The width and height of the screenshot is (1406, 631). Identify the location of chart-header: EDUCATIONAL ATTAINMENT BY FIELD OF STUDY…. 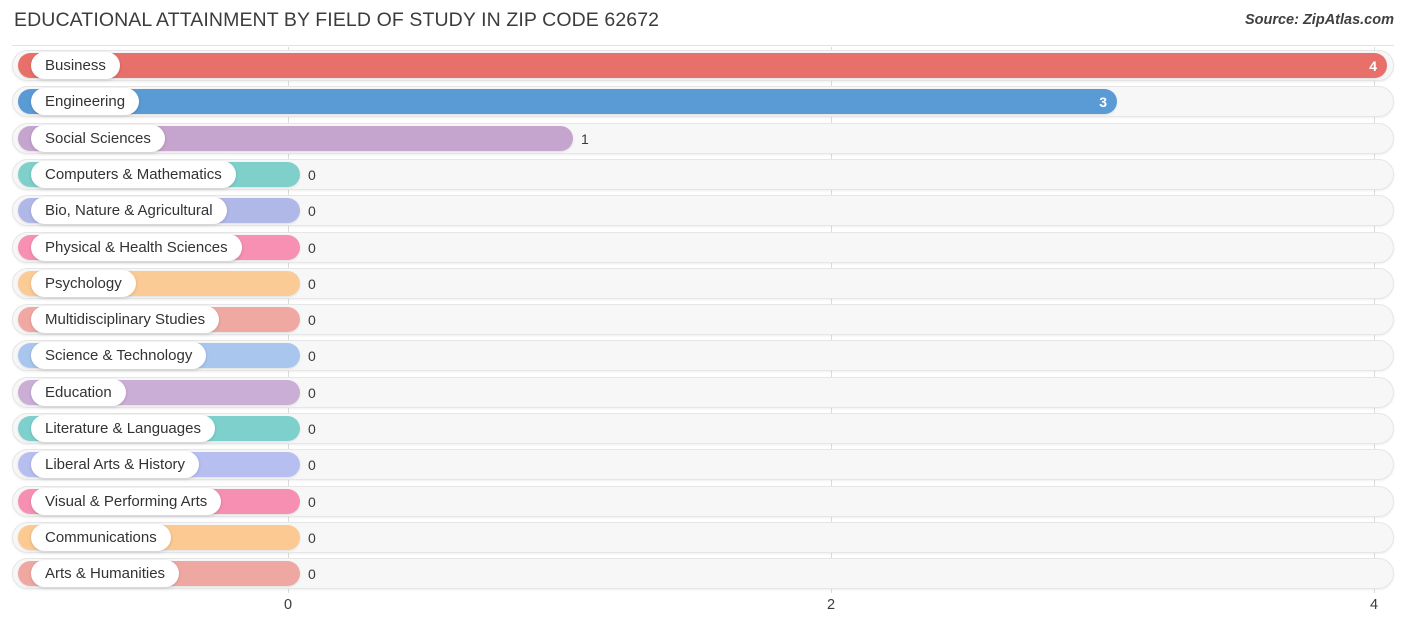
(703, 22).